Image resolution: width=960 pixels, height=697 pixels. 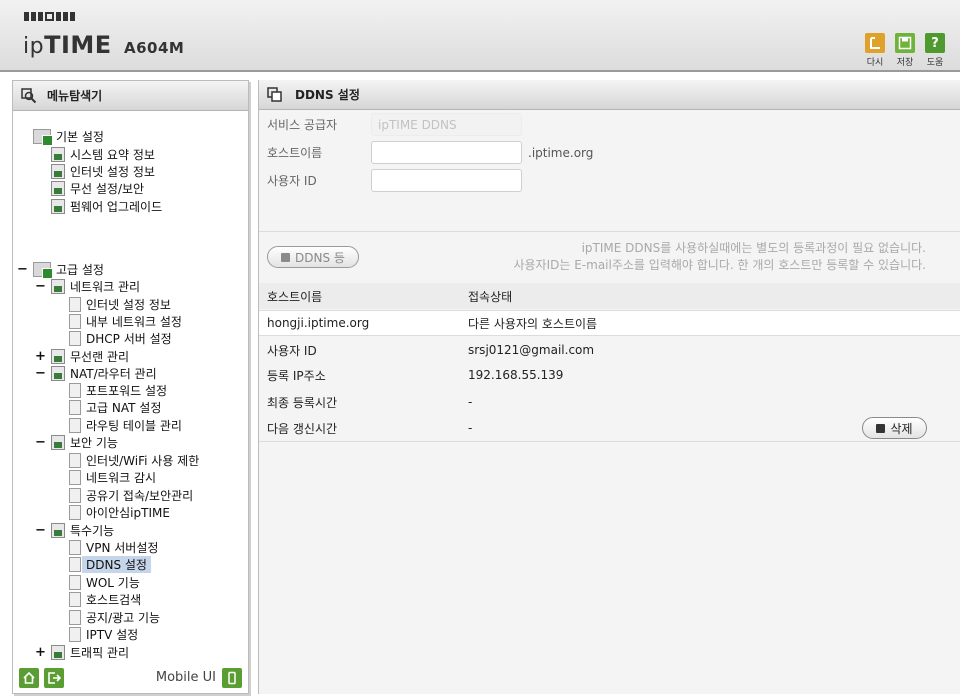 I want to click on tree-special-functions: − 특수기능, so click(x=74, y=530).